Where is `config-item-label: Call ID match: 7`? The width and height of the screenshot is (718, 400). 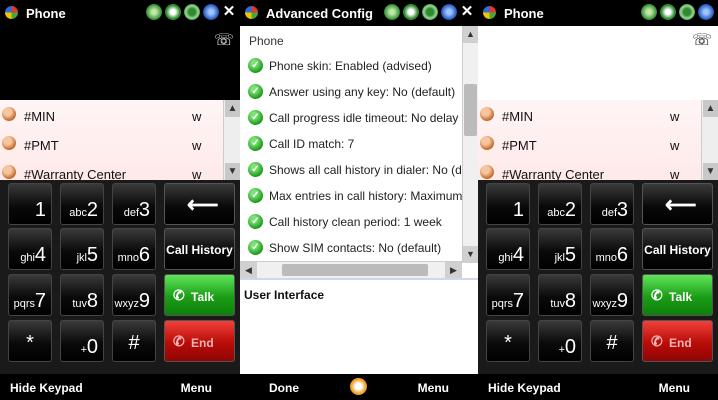 config-item-label: Call ID match: 7 is located at coordinates (312, 144).